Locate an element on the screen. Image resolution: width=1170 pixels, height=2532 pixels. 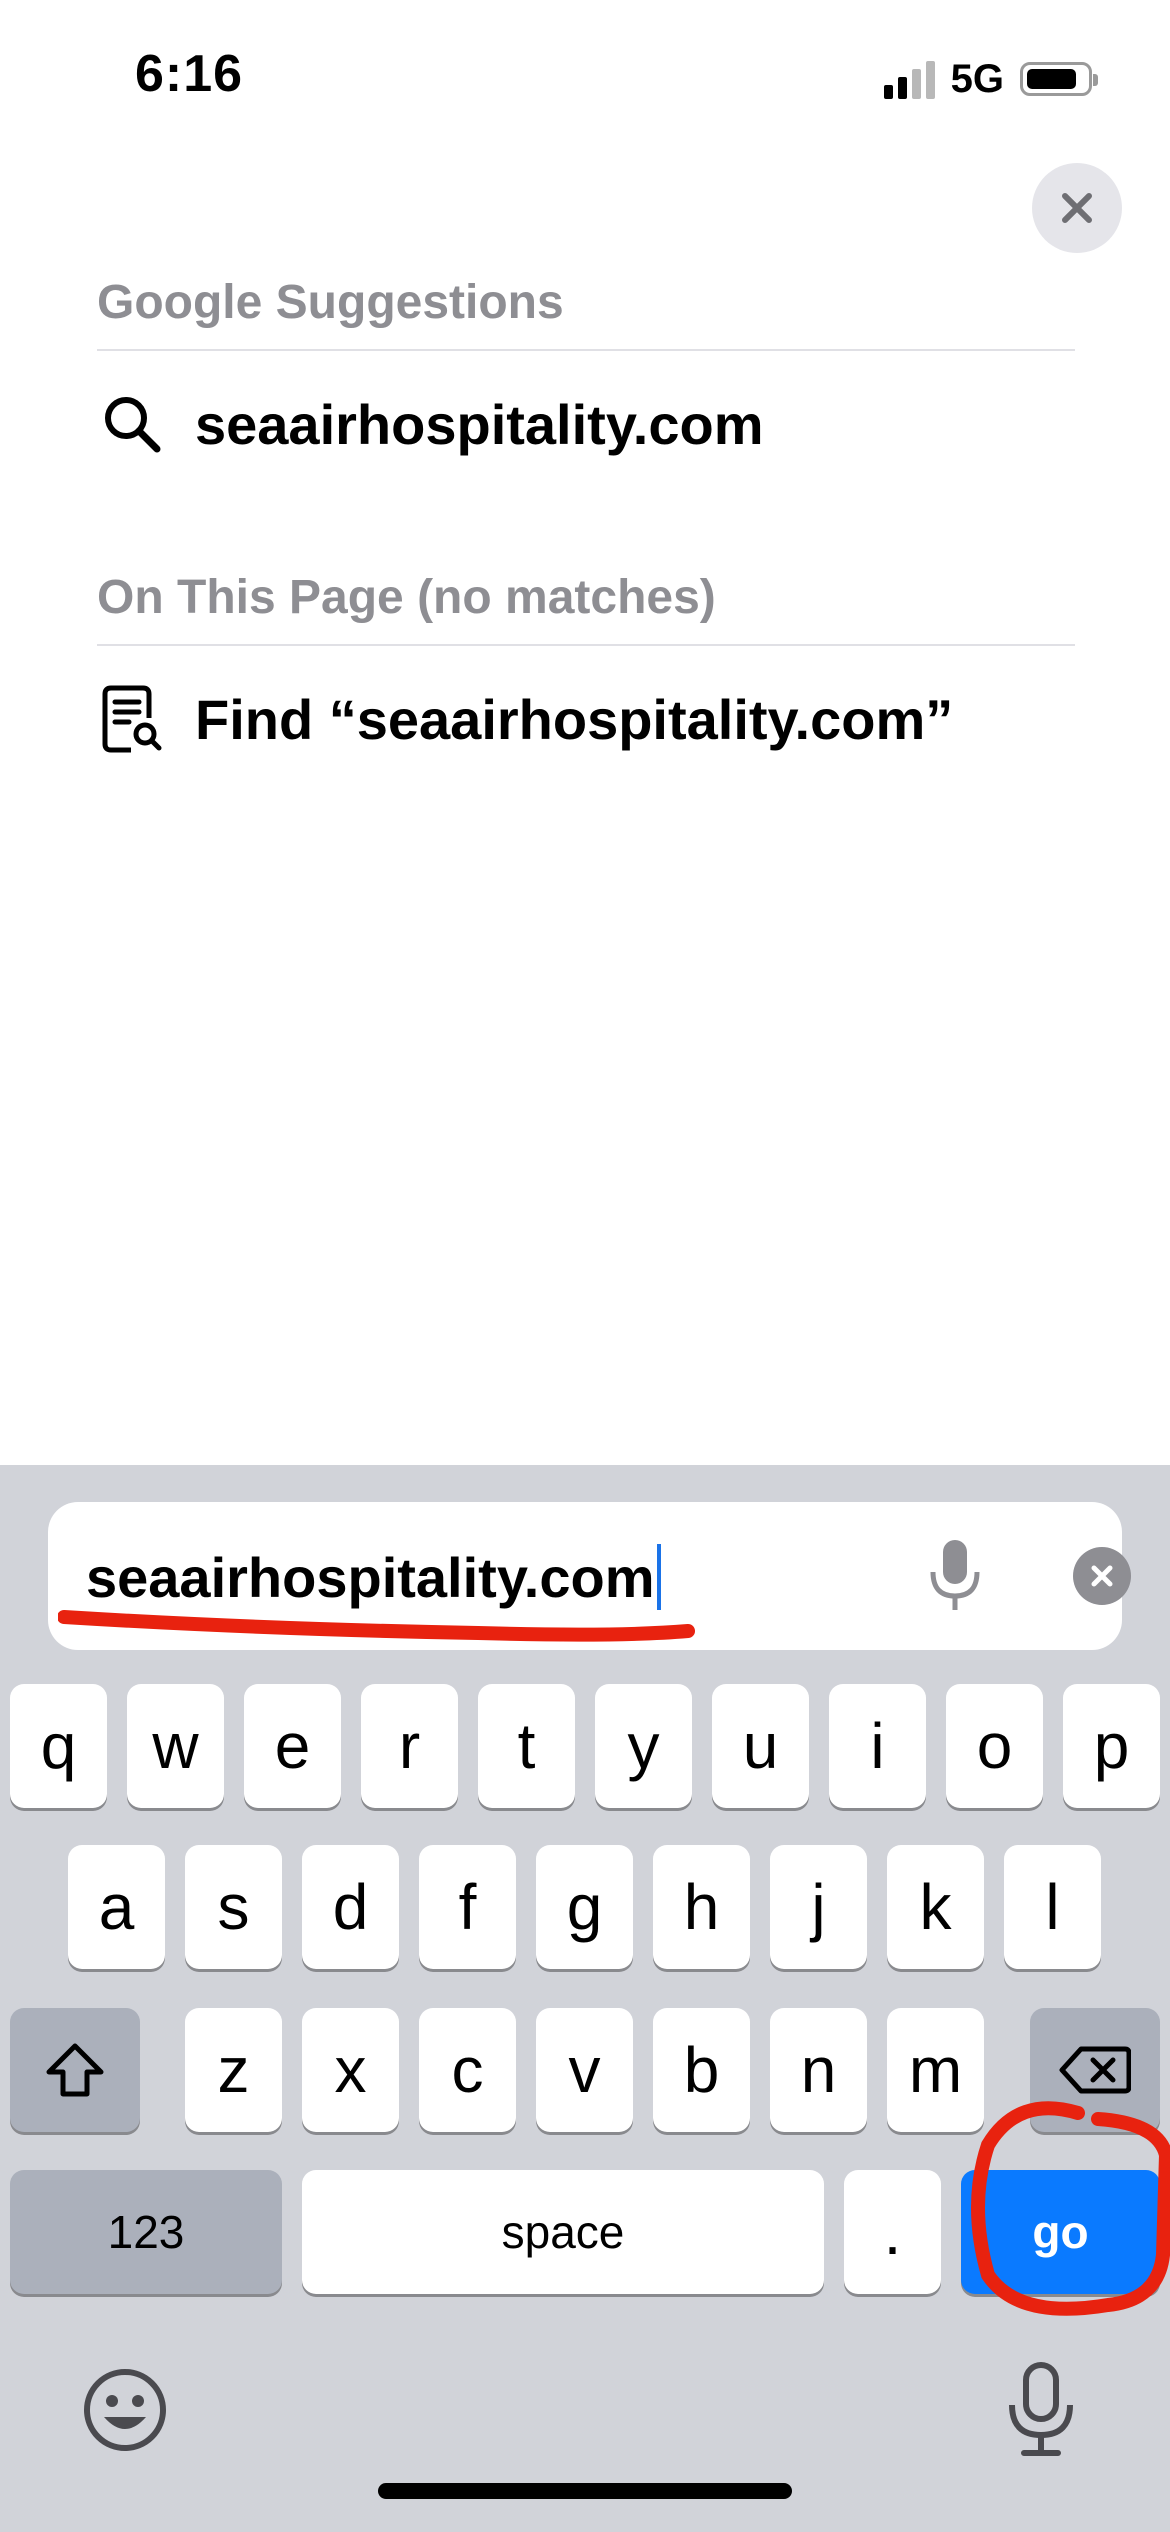
key-o: o is located at coordinates (994, 1746).